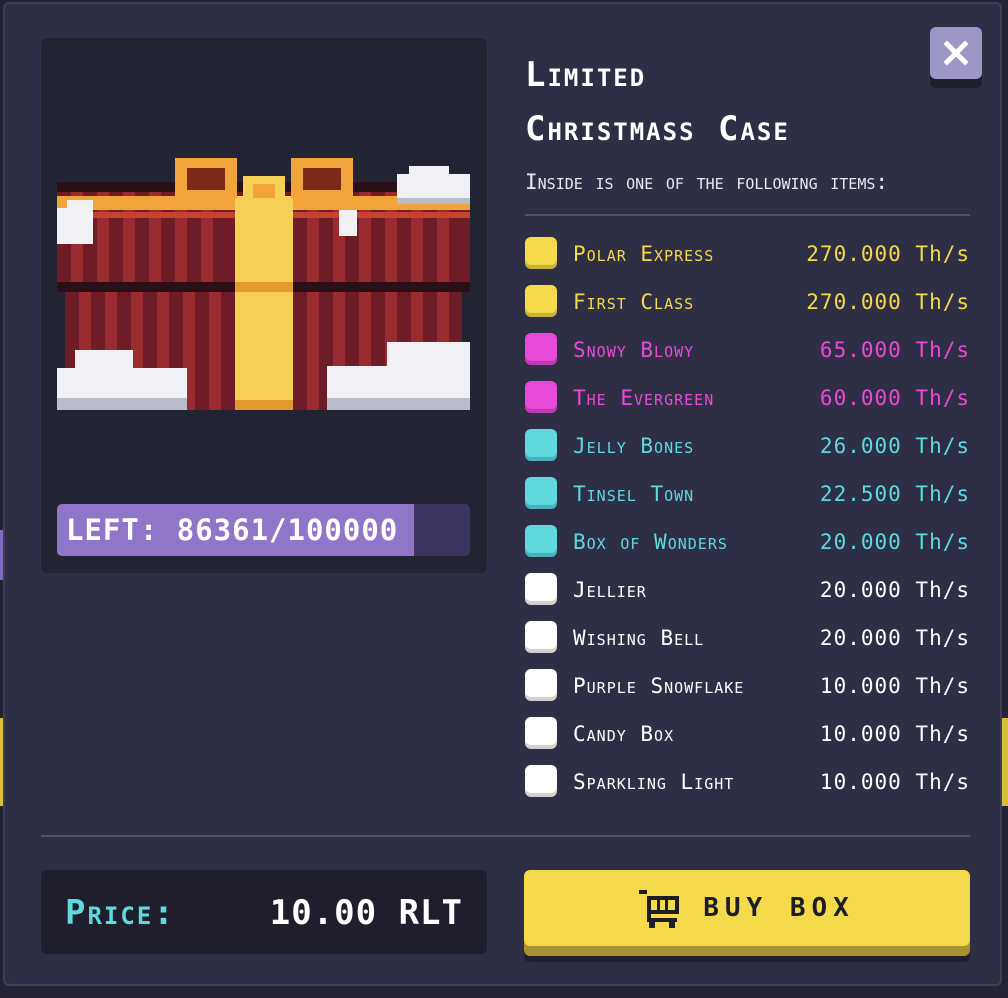  What do you see at coordinates (657, 129) in the screenshot?
I see `case-title-line2: Christmass Case` at bounding box center [657, 129].